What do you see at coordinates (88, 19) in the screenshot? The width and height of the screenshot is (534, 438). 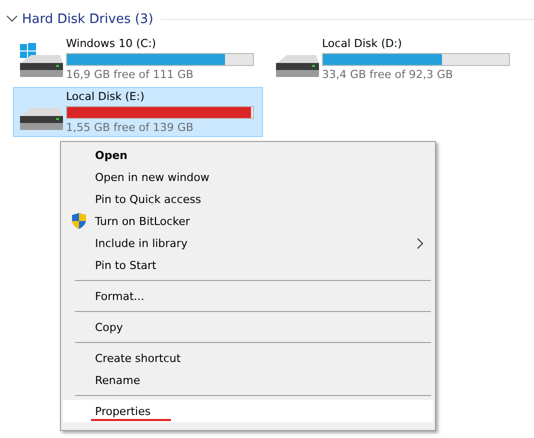 I see `group-title: Hard Disk Drives (3)` at bounding box center [88, 19].